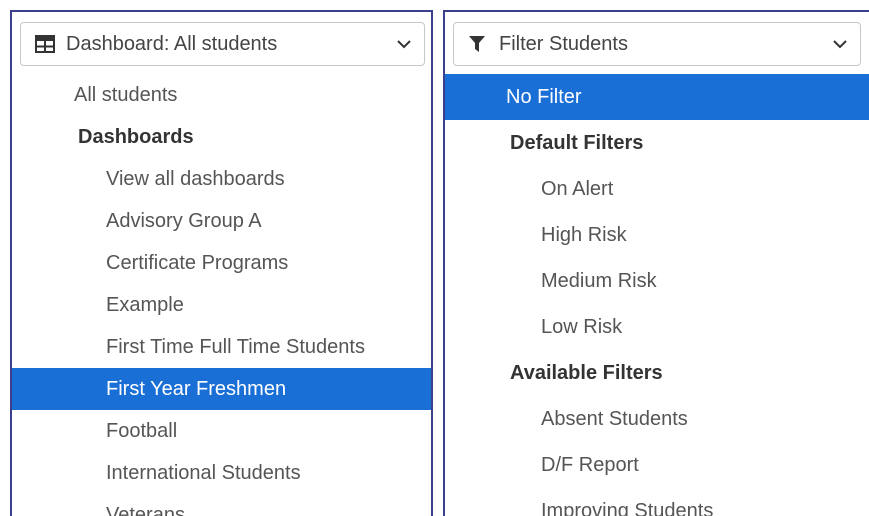 The height and width of the screenshot is (516, 869). I want to click on menu-item-on-alert: On Alert, so click(657, 189).